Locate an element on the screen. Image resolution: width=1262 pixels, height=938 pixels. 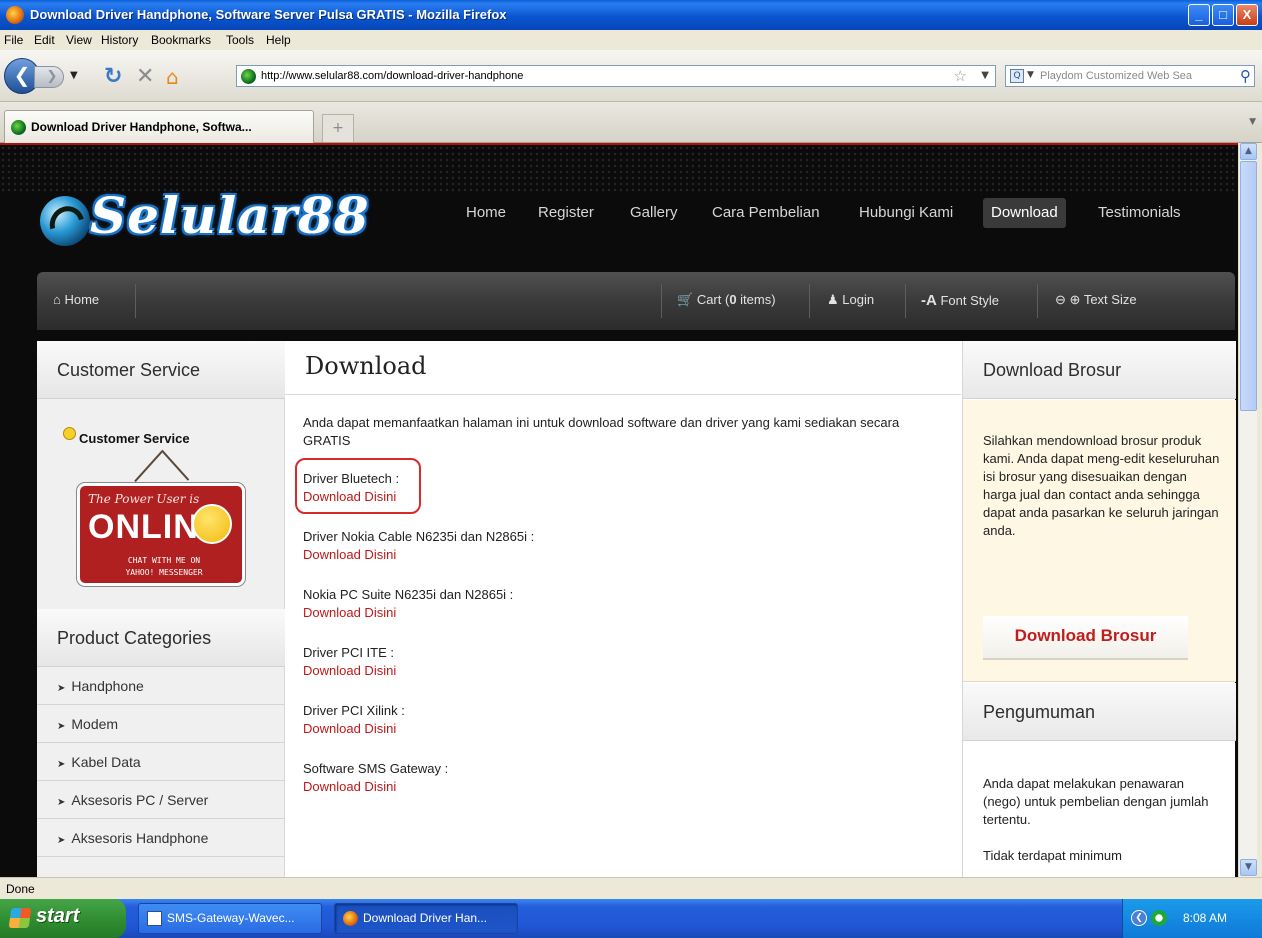
close-button: X is located at coordinates (1247, 15).